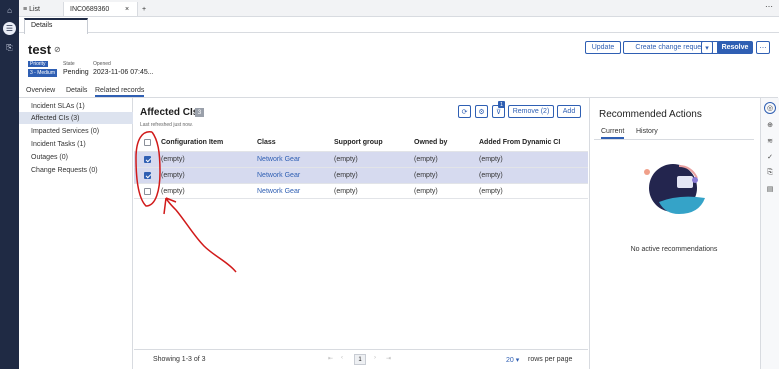 This screenshot has width=779, height=369. Describe the element at coordinates (266, 142) in the screenshot. I see `col-class: Class` at that location.